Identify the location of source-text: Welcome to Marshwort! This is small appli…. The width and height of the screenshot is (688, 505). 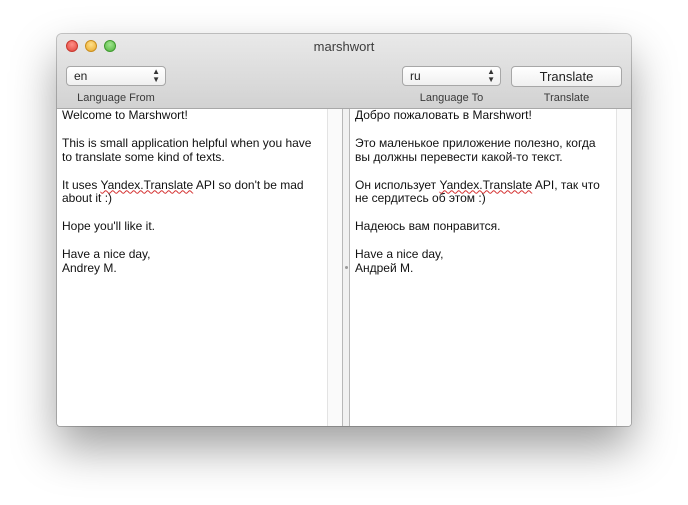
(193, 192).